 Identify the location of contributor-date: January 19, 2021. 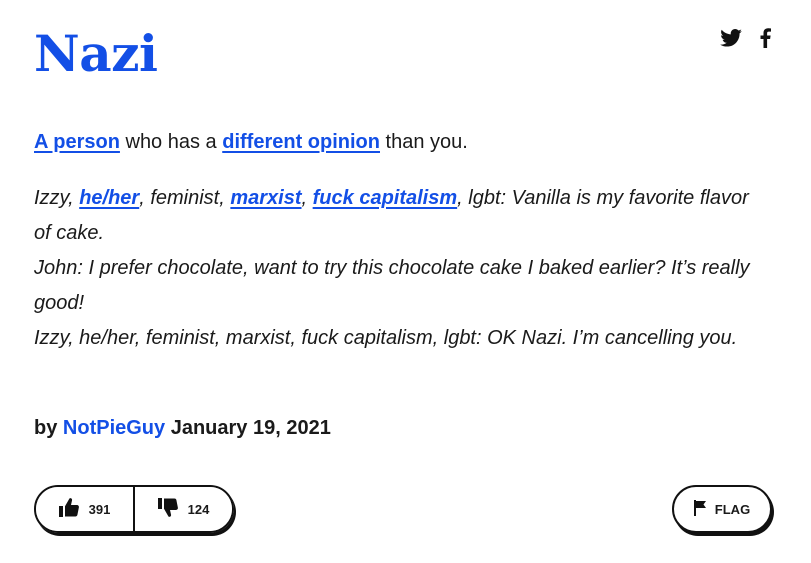
(248, 428).